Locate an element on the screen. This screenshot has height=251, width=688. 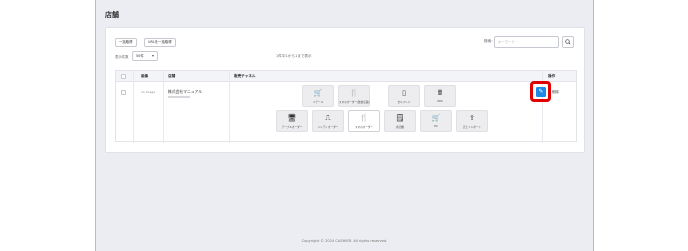
search-button is located at coordinates (568, 42).